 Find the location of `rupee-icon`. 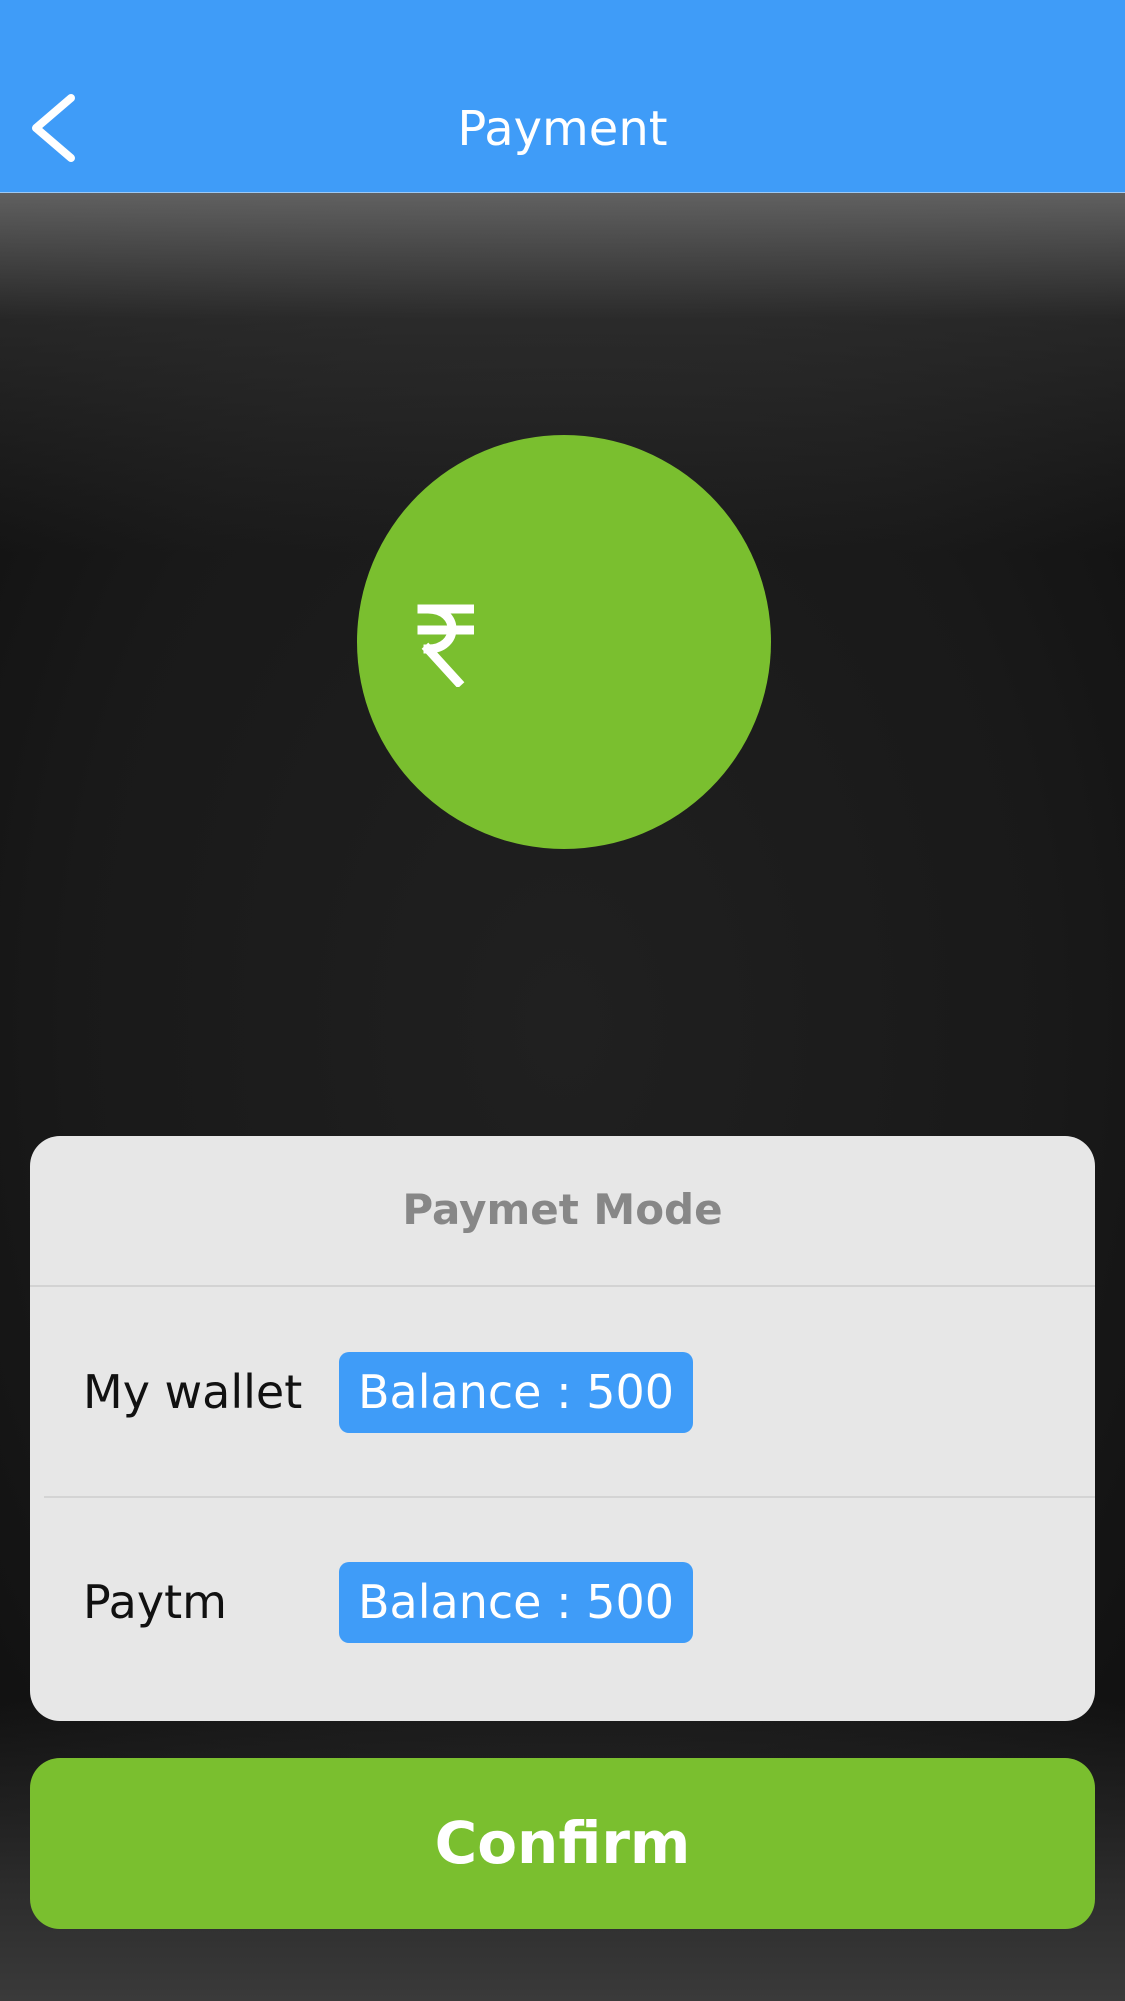

rupee-icon is located at coordinates (445, 645).